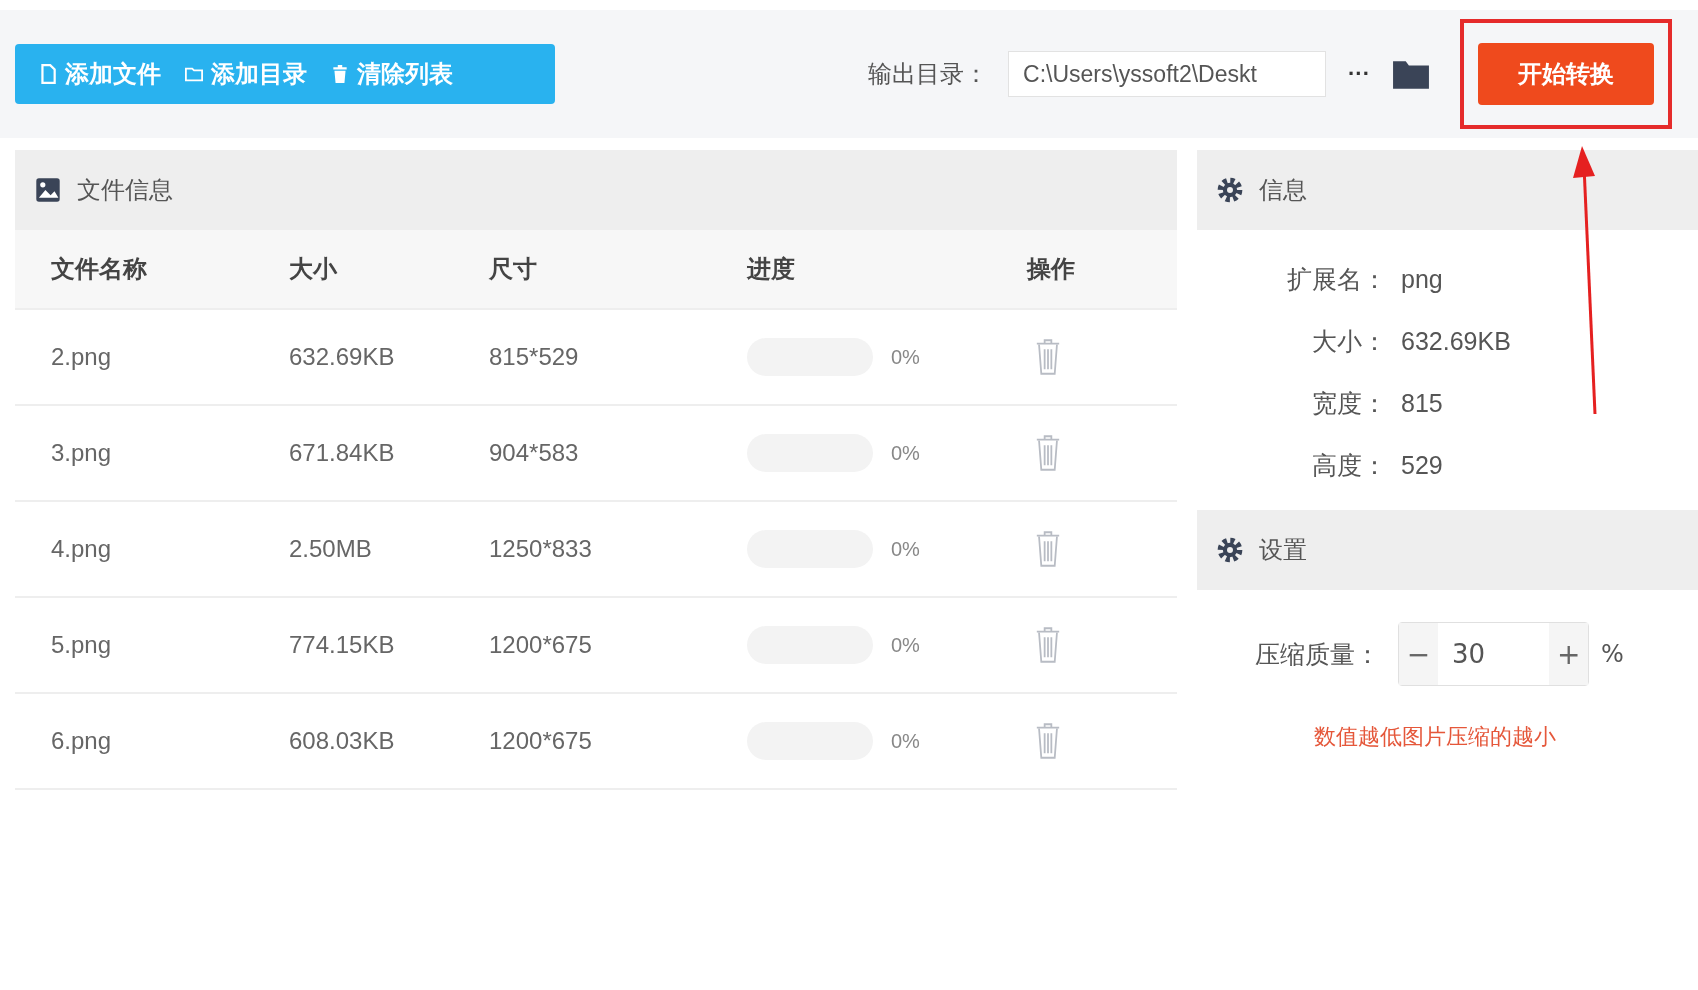 The height and width of the screenshot is (990, 1698). I want to click on field-label: 宽度：, so click(1349, 403).